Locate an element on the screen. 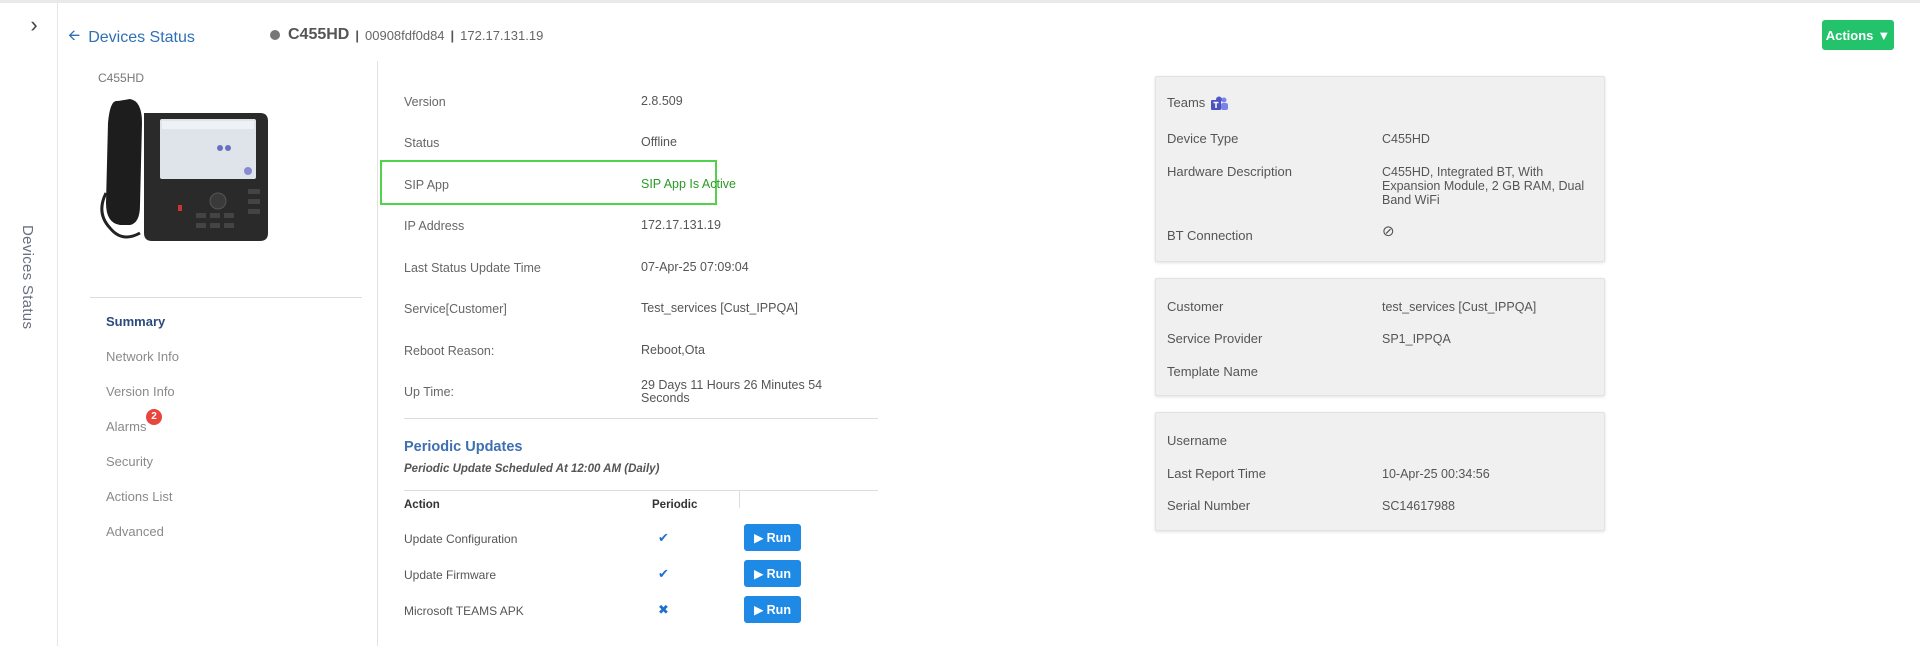 Image resolution: width=1920 pixels, height=646 pixels. detail-value: 172.17.131.19 is located at coordinates (681, 225).